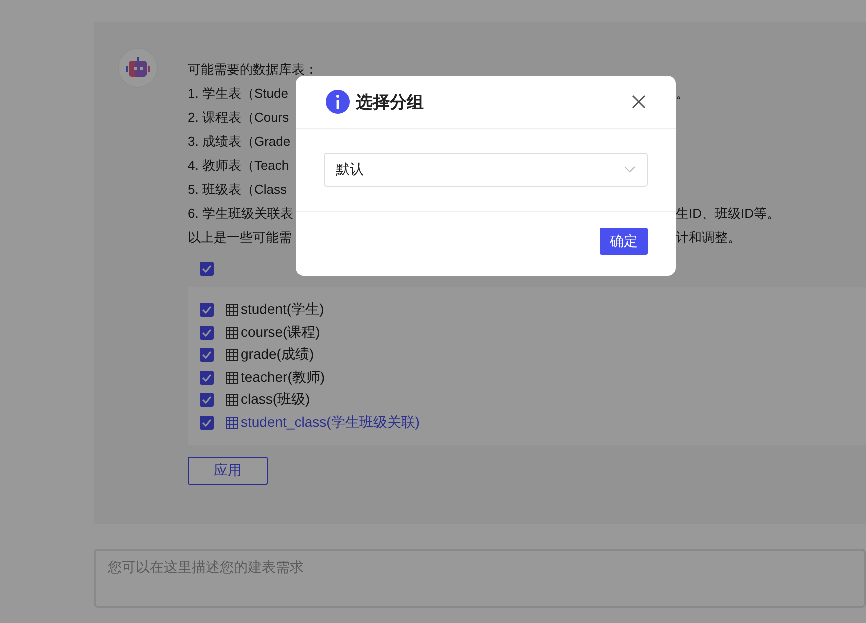  Describe the element at coordinates (238, 94) in the screenshot. I see `message-text: 1. 学生表（Stude` at that location.